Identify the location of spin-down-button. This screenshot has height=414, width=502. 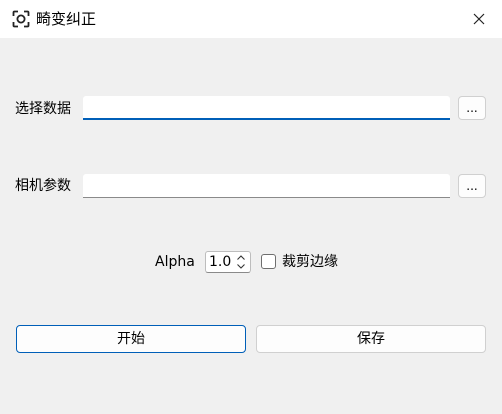
(241, 266).